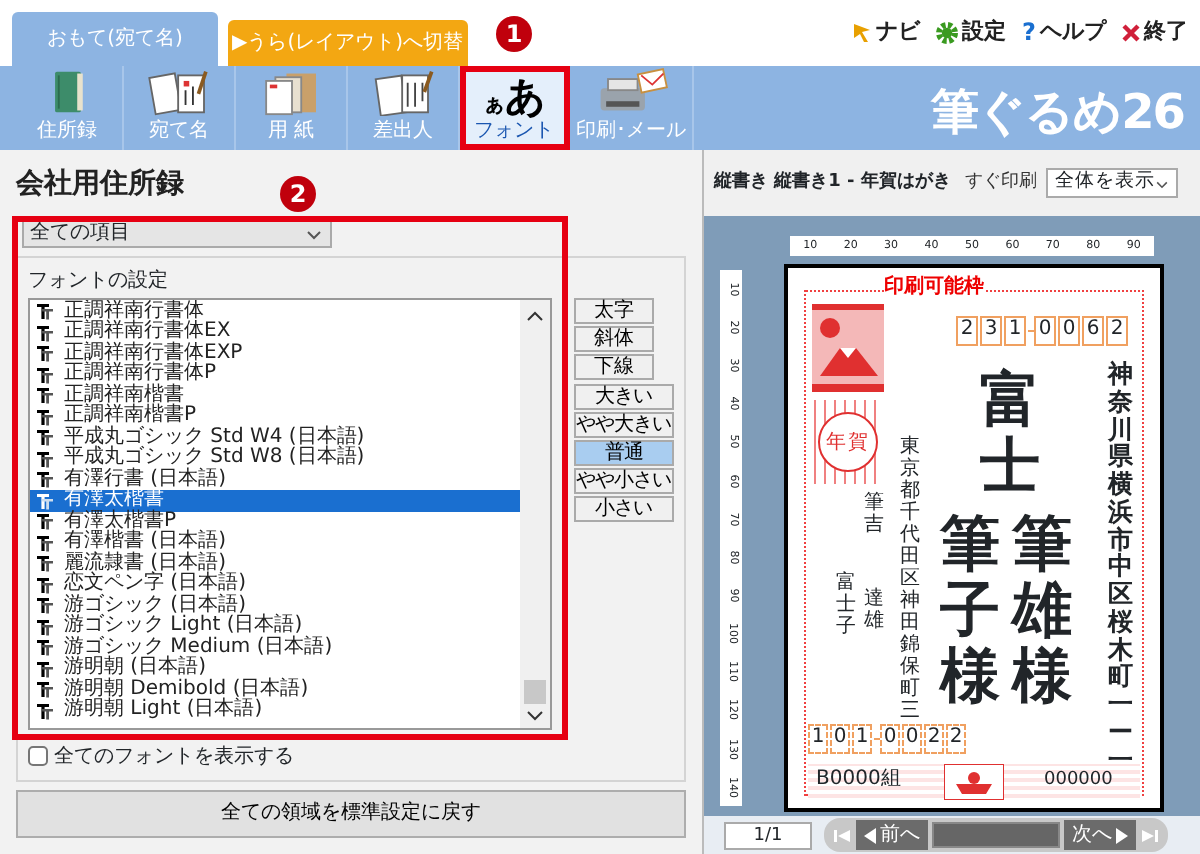 The width and height of the screenshot is (1200, 854). Describe the element at coordinates (613, 366) in the screenshot. I see `style-button: 下線` at that location.